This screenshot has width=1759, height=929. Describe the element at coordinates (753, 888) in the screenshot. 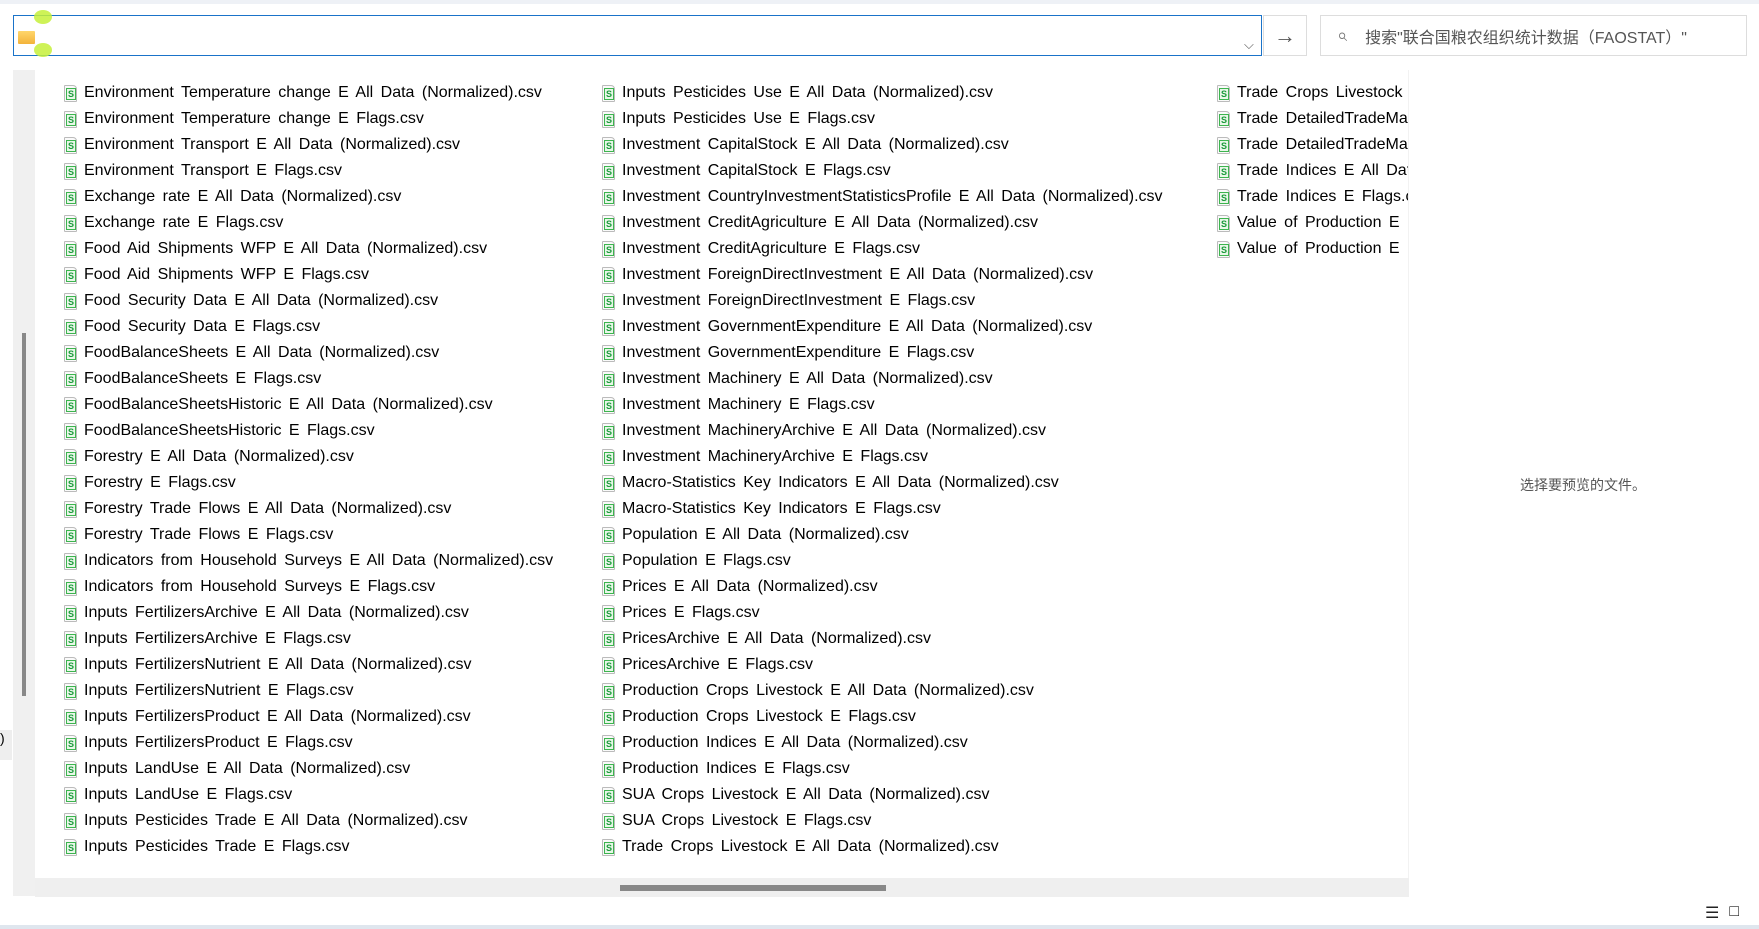

I see `horizontal-scroll-thumb` at that location.